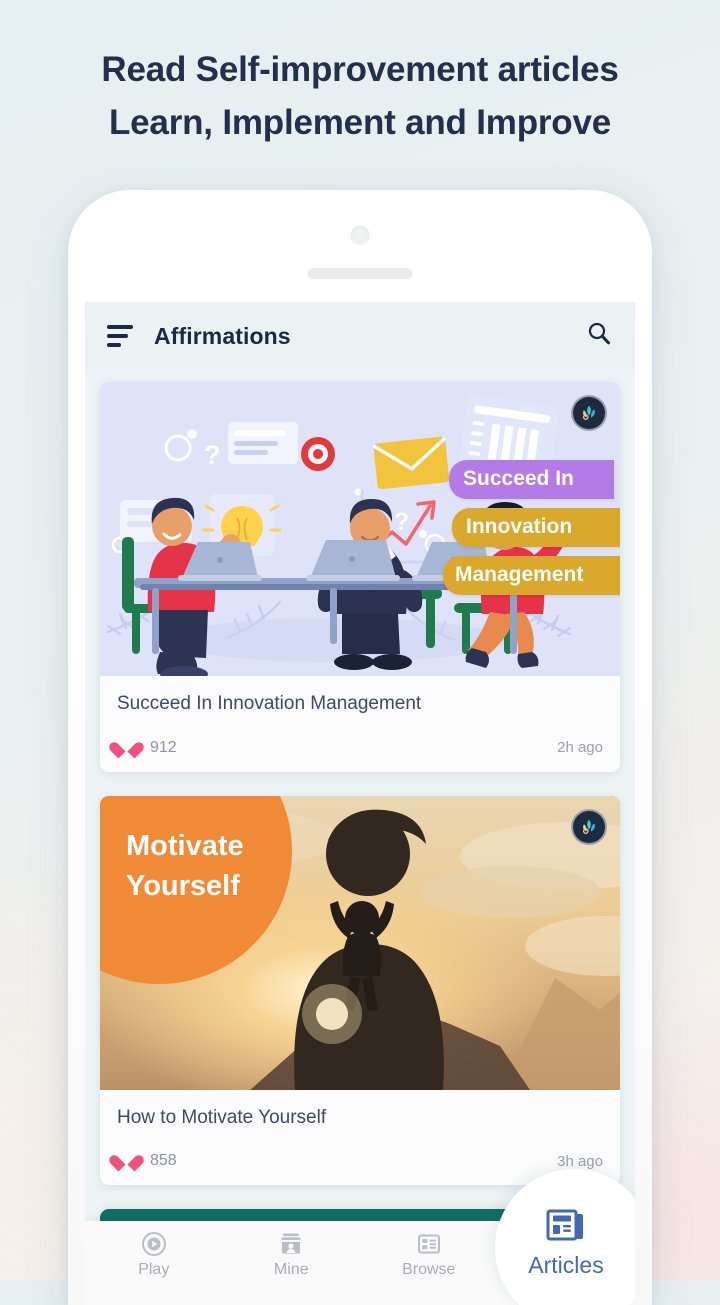 This screenshot has height=1305, width=720. Describe the element at coordinates (120, 336) in the screenshot. I see `hamburger-menu-icon` at that location.